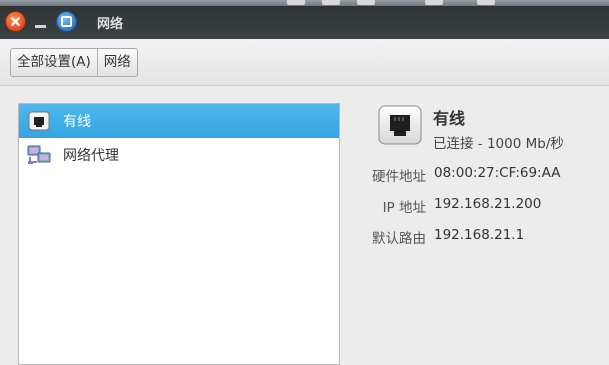 The height and width of the screenshot is (365, 609). Describe the element at coordinates (479, 235) in the screenshot. I see `default-route-value: 192.168.21.1` at that location.